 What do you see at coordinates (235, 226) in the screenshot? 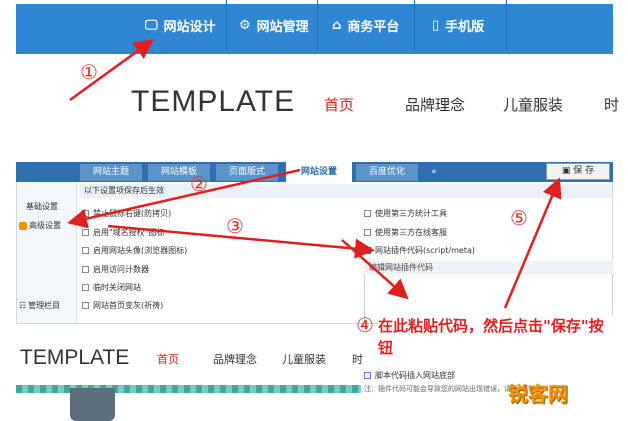
I see `step-3-marker: ③` at bounding box center [235, 226].